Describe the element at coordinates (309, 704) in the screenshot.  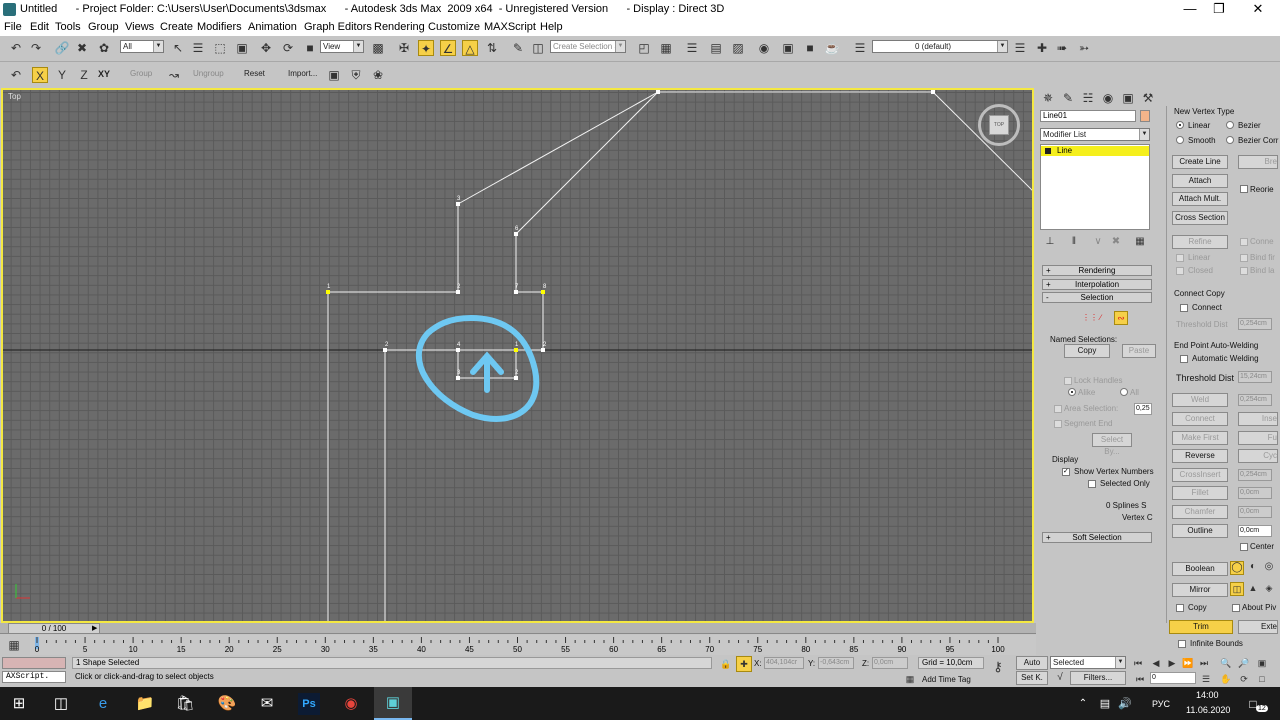
I see `photoshop-icon: Ps` at that location.